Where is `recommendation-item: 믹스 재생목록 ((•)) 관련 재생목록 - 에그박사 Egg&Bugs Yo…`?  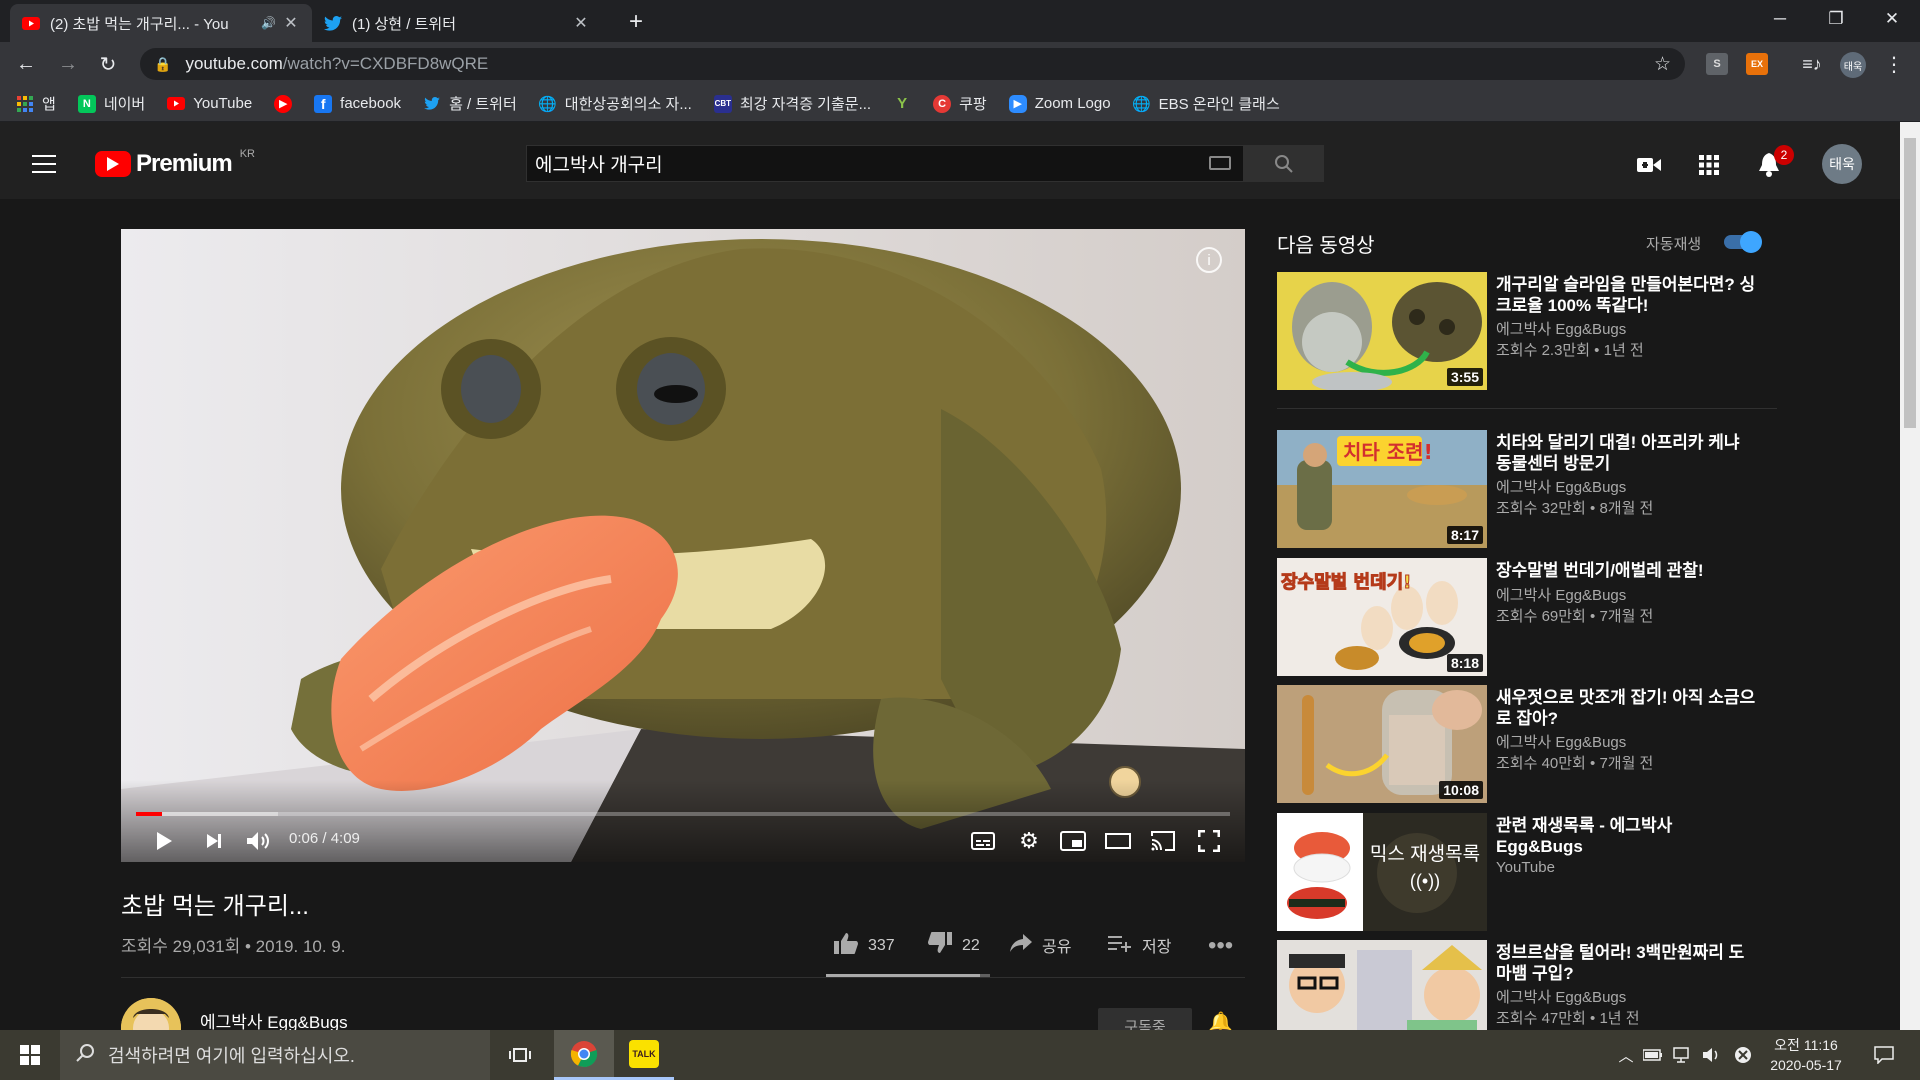 recommendation-item: 믹스 재생목록 ((•)) 관련 재생목록 - 에그박사 Egg&Bugs Yo… is located at coordinates (1527, 873).